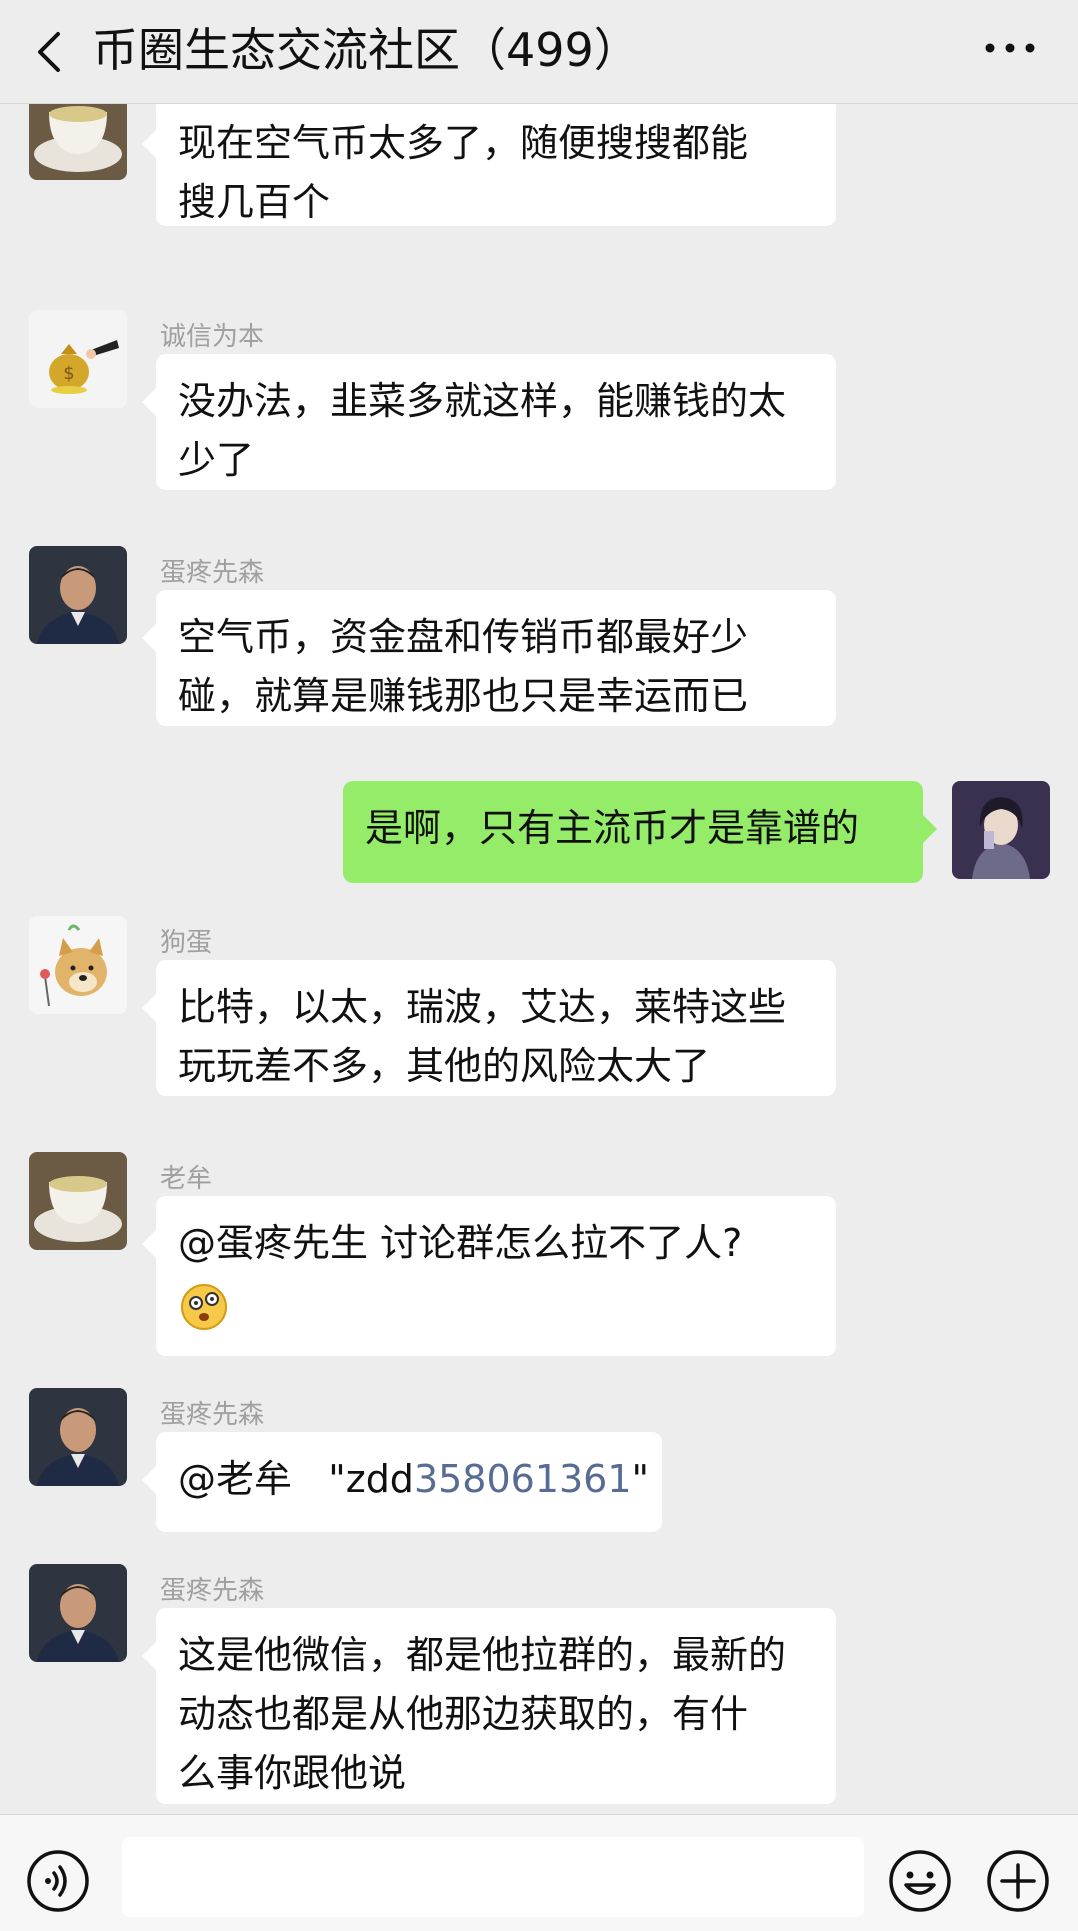 This screenshot has height=1931, width=1078. What do you see at coordinates (496, 1302) in the screenshot?
I see `dizzy-face-emoji` at bounding box center [496, 1302].